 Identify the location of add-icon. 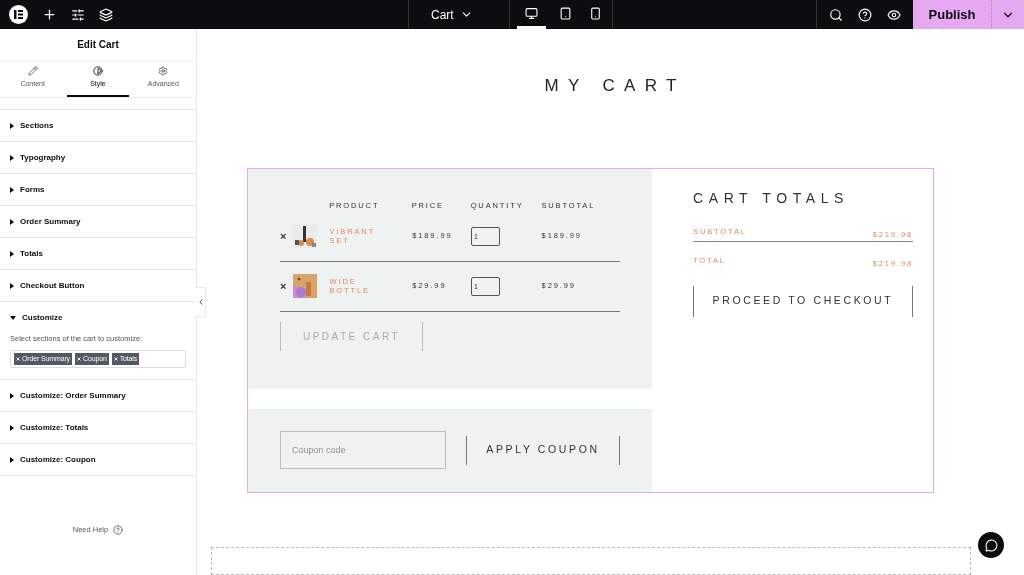
(49, 14).